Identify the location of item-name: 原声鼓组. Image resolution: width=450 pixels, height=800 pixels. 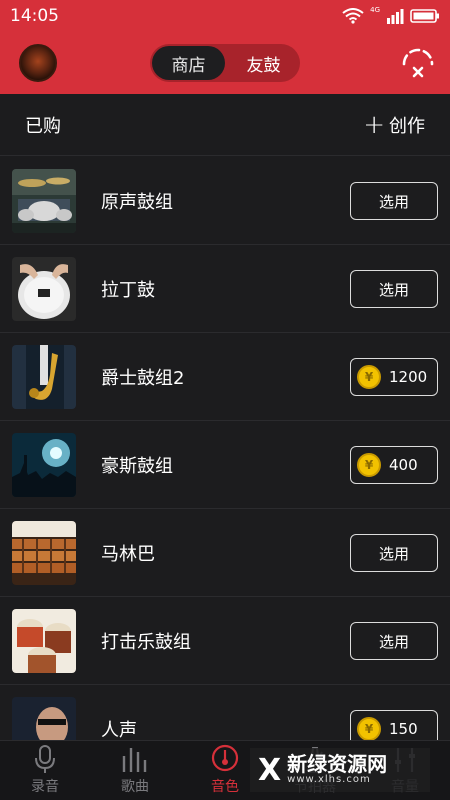
(137, 202).